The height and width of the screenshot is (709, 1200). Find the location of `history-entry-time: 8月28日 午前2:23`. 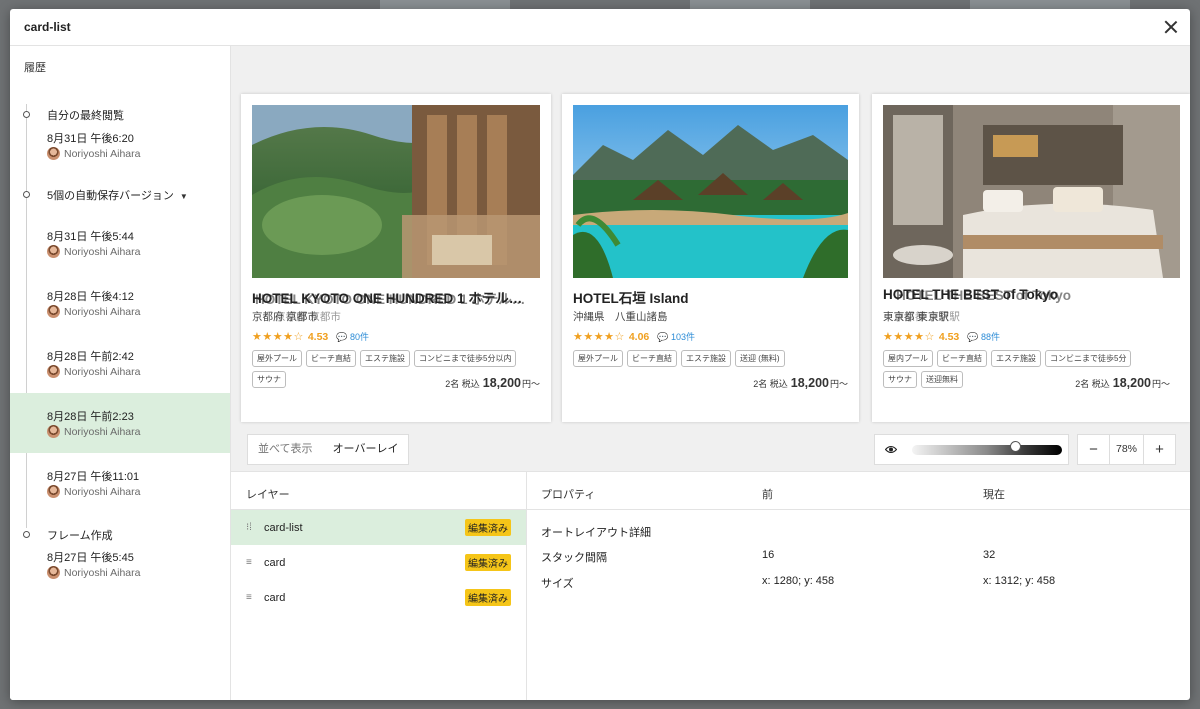

history-entry-time: 8月28日 午前2:23 is located at coordinates (90, 417).